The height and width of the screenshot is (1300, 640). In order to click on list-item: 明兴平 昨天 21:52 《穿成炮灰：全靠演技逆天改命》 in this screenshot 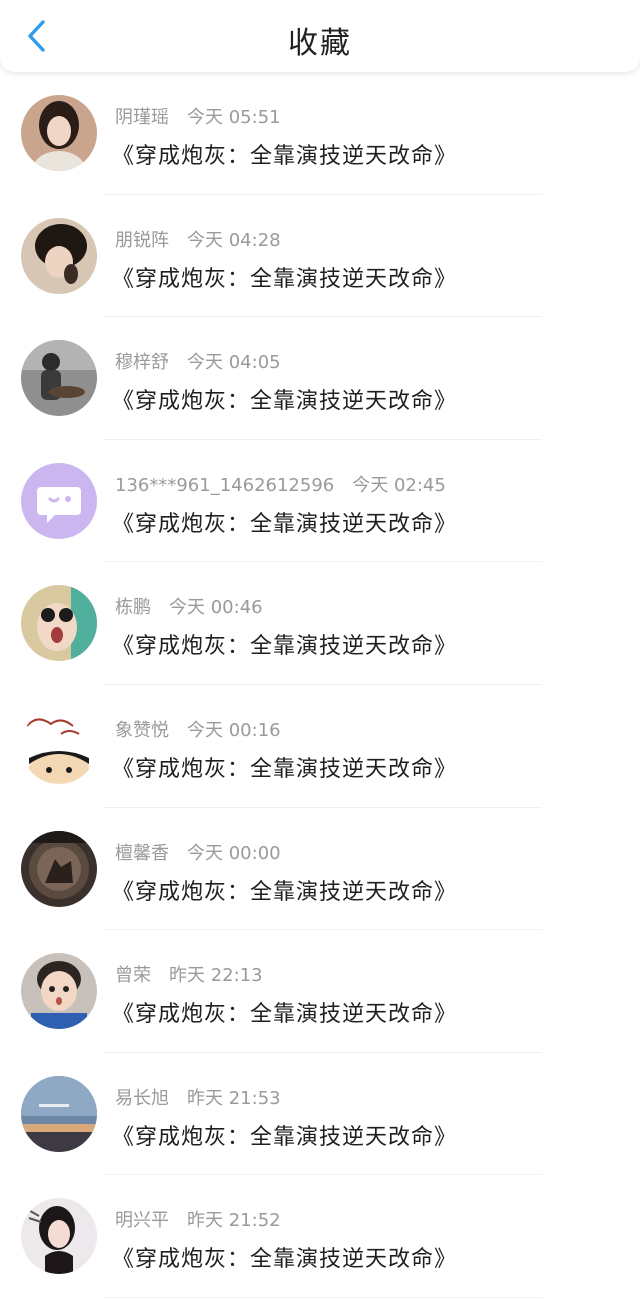, I will do `click(320, 1236)`.